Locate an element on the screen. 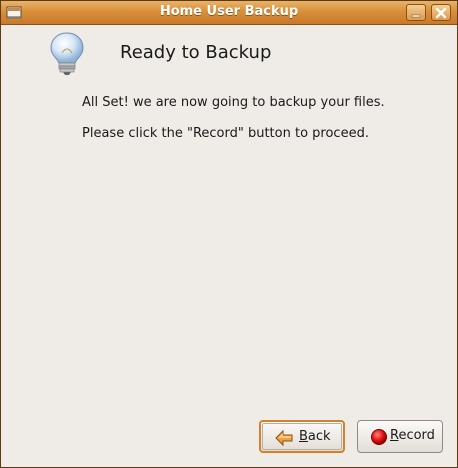  record-icon is located at coordinates (379, 437).